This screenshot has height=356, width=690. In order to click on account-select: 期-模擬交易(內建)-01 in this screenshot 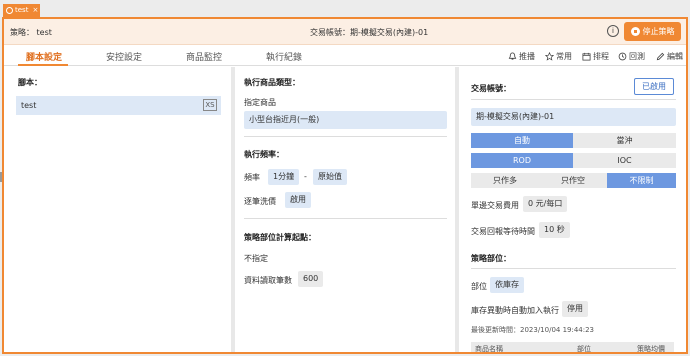, I will do `click(573, 117)`.